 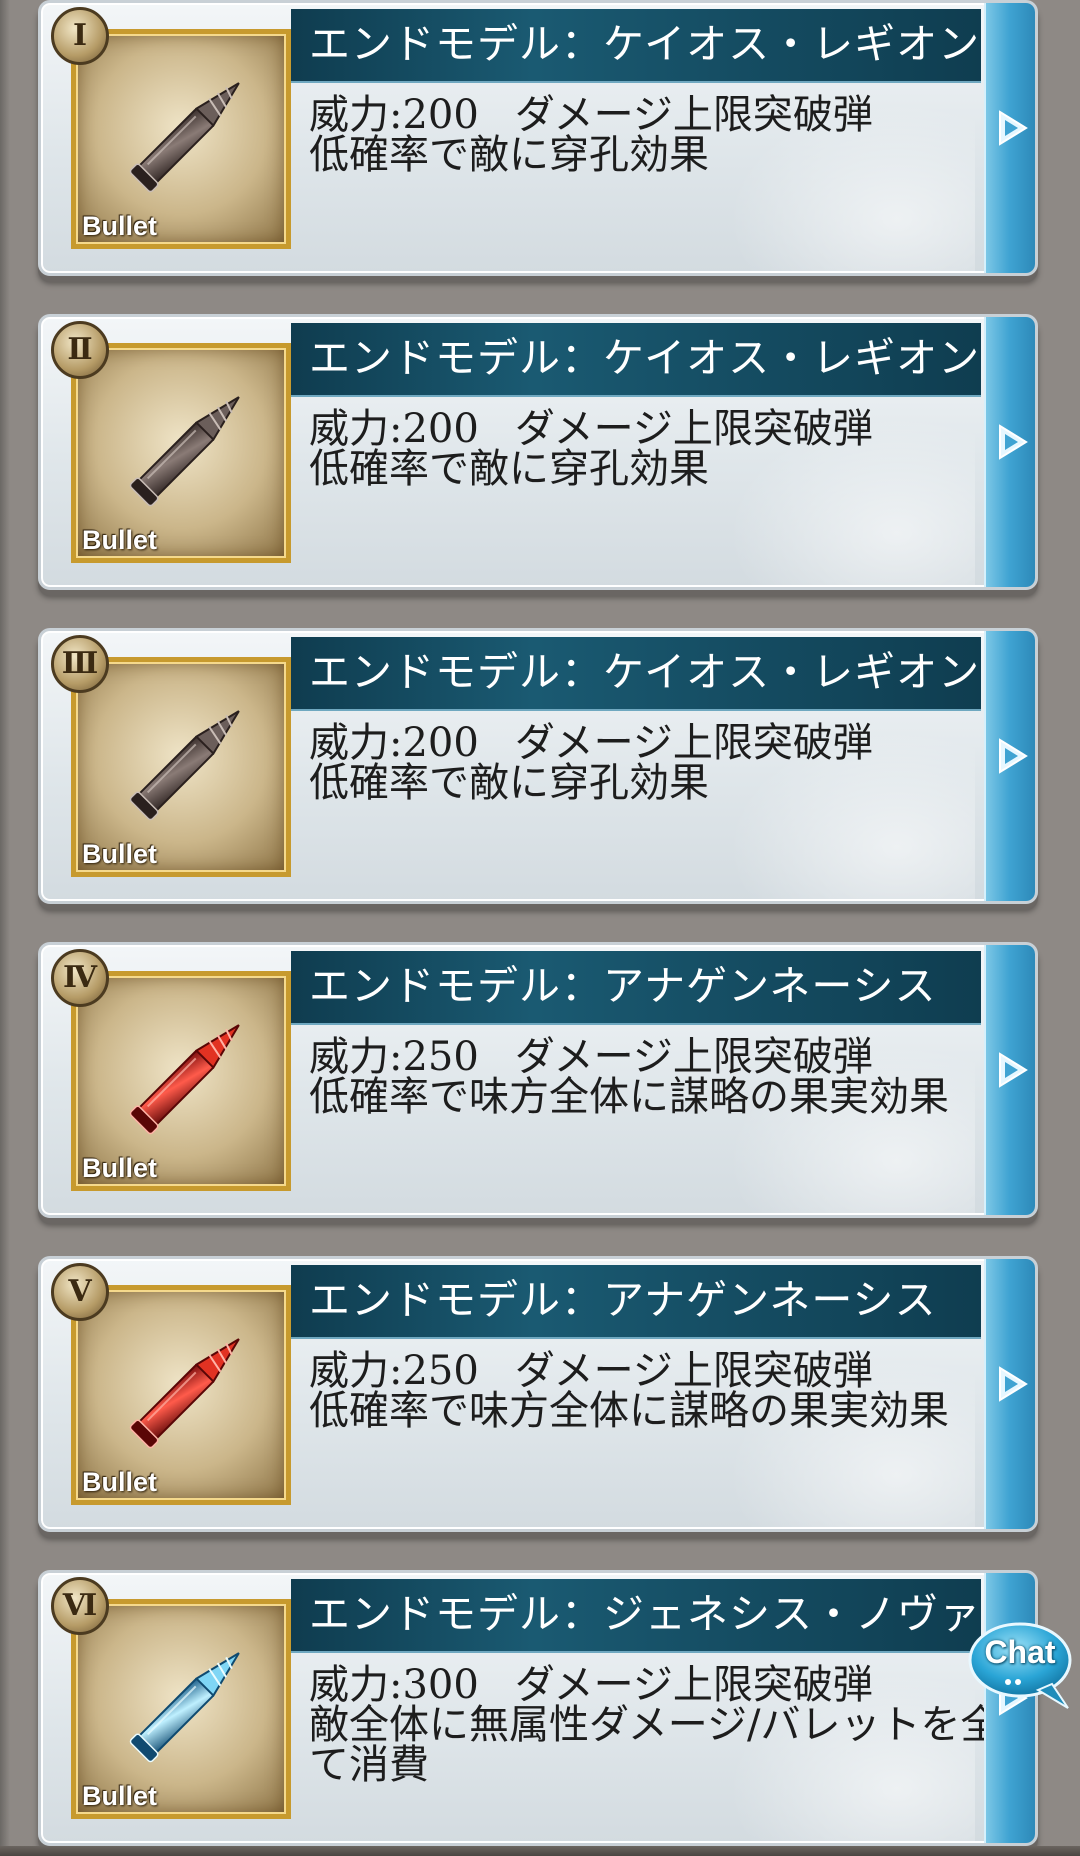 I want to click on numeral-badge: Ⅵ, so click(x=80, y=1606).